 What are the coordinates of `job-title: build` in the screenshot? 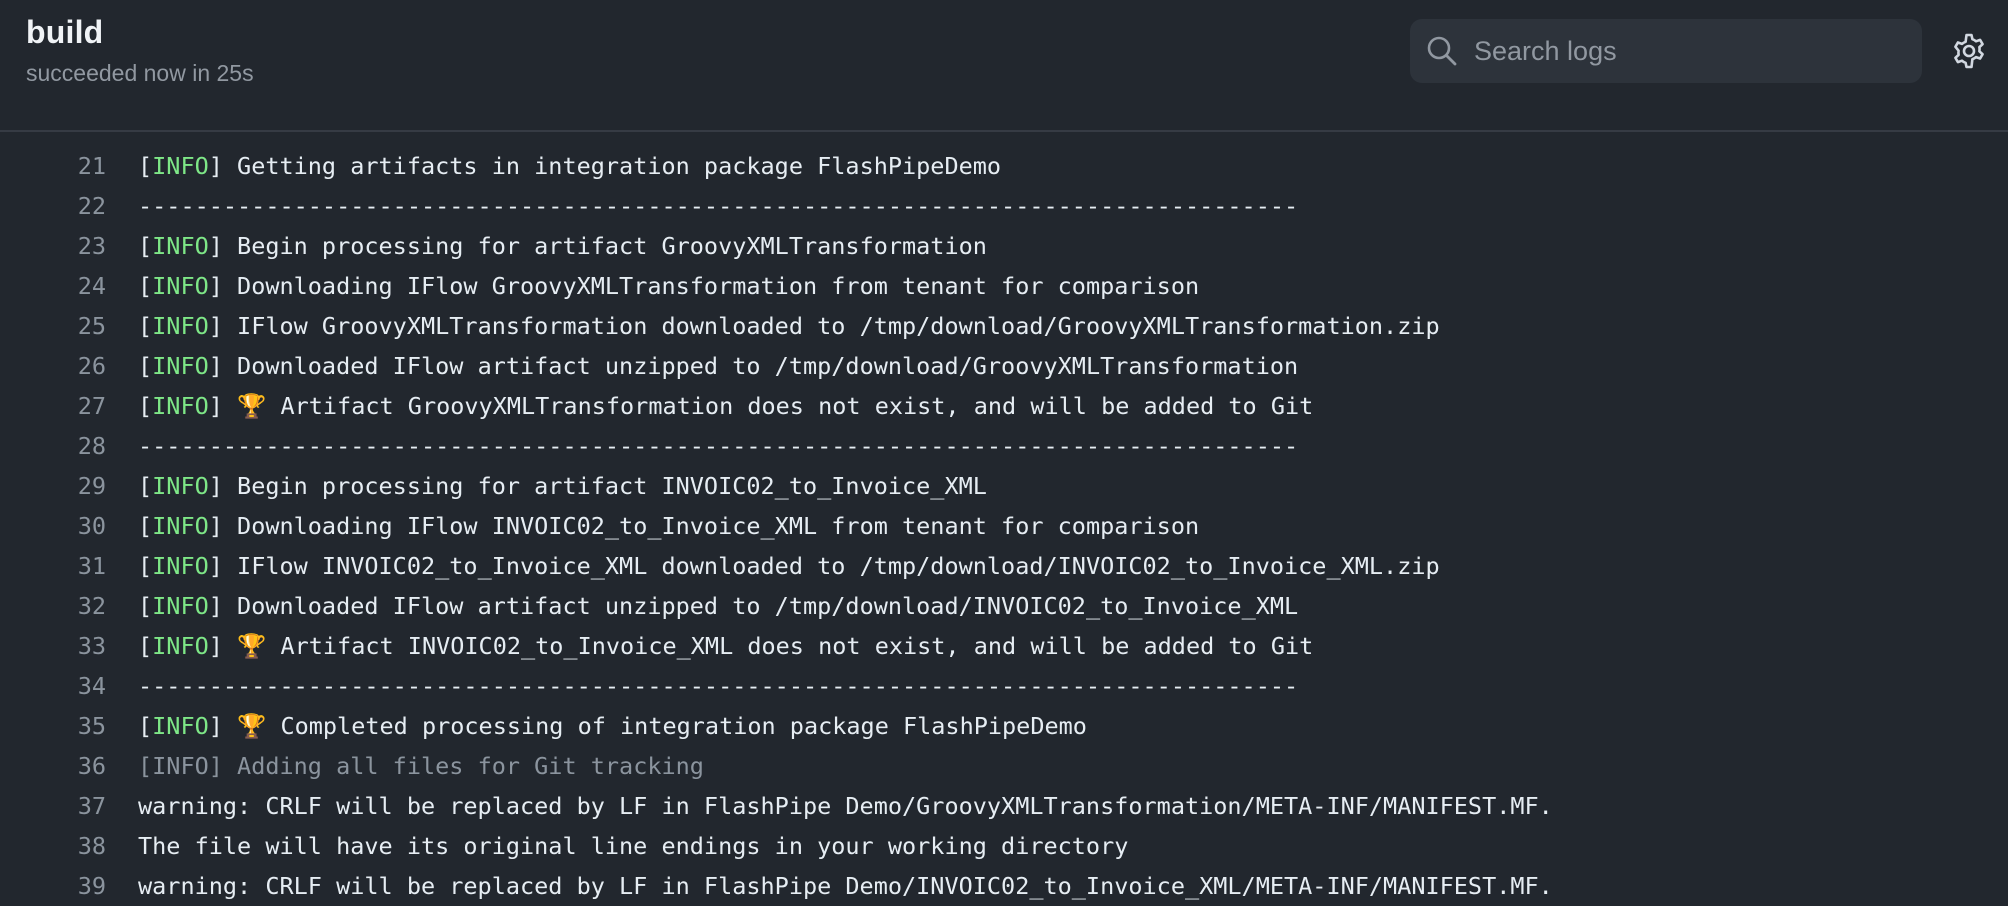 It's located at (65, 32).